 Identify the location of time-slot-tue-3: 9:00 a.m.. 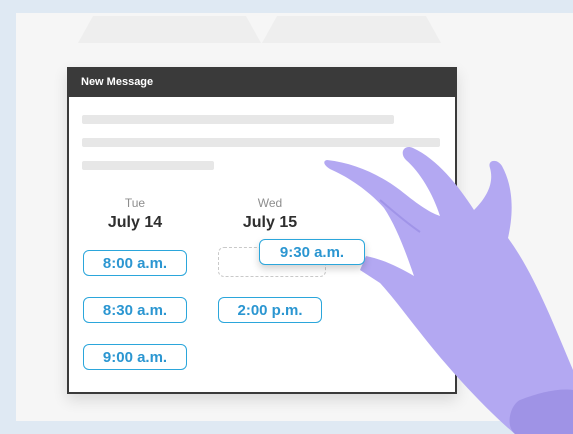
(135, 357).